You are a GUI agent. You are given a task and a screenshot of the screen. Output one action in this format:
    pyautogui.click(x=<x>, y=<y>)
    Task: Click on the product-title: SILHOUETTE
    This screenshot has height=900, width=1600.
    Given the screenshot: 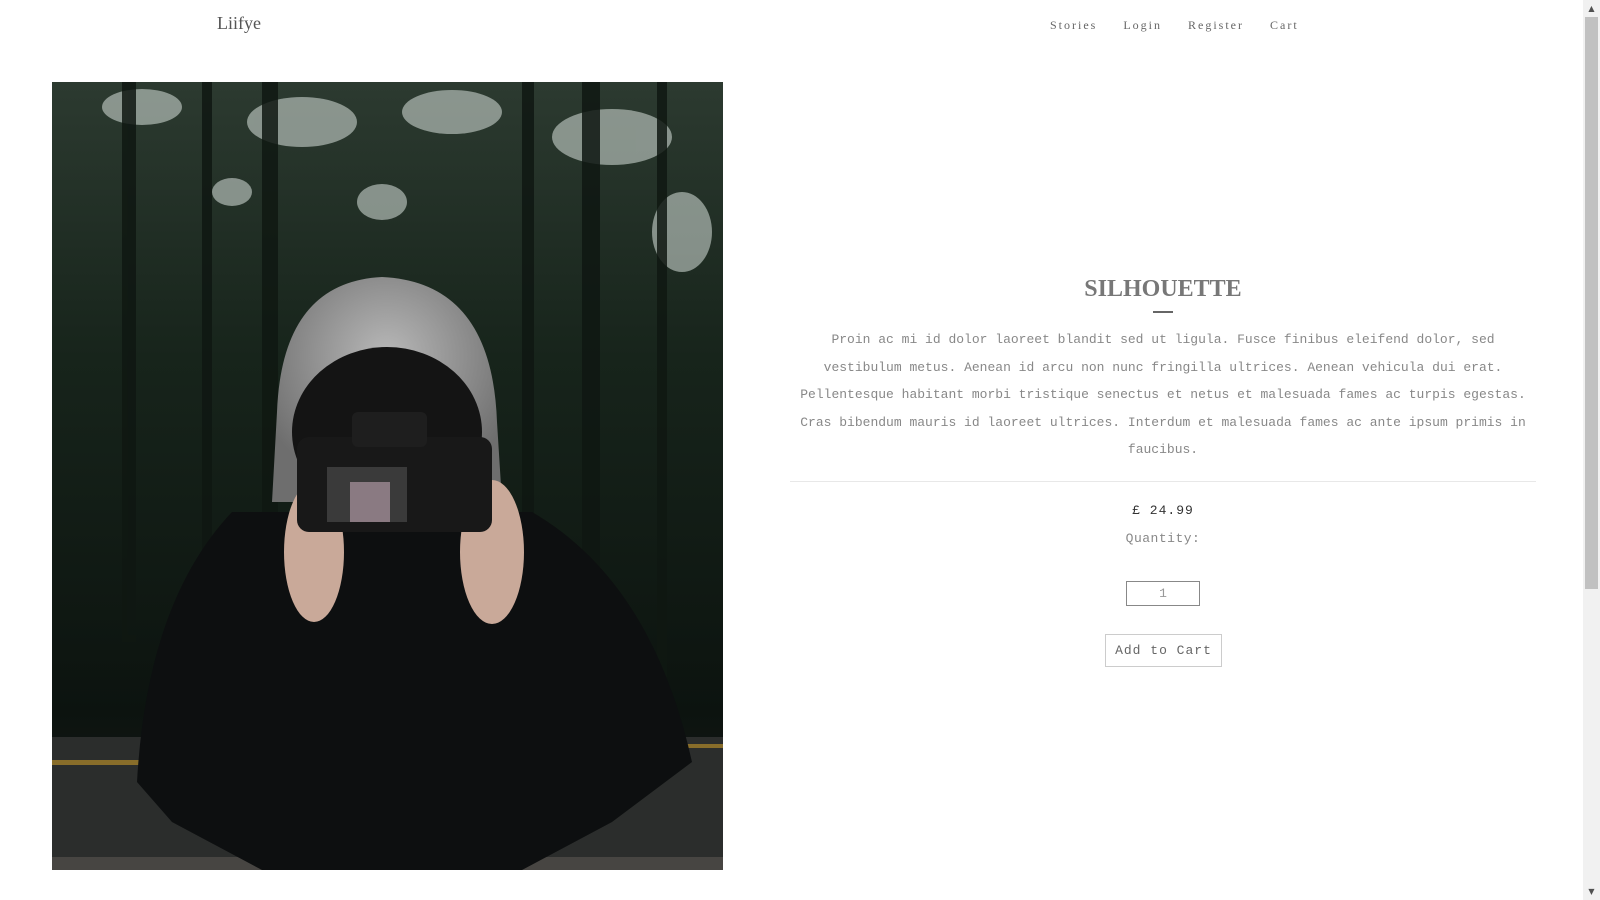 What is the action you would take?
    pyautogui.click(x=1163, y=289)
    